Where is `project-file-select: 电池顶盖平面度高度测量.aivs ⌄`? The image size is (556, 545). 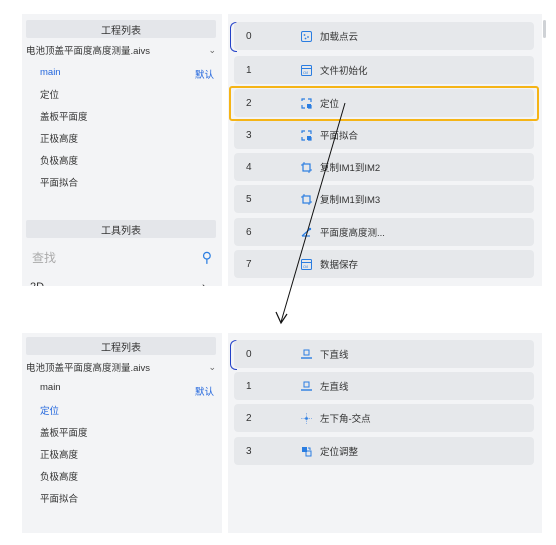 project-file-select: 电池顶盖平面度高度测量.aivs ⌄ is located at coordinates (121, 367).